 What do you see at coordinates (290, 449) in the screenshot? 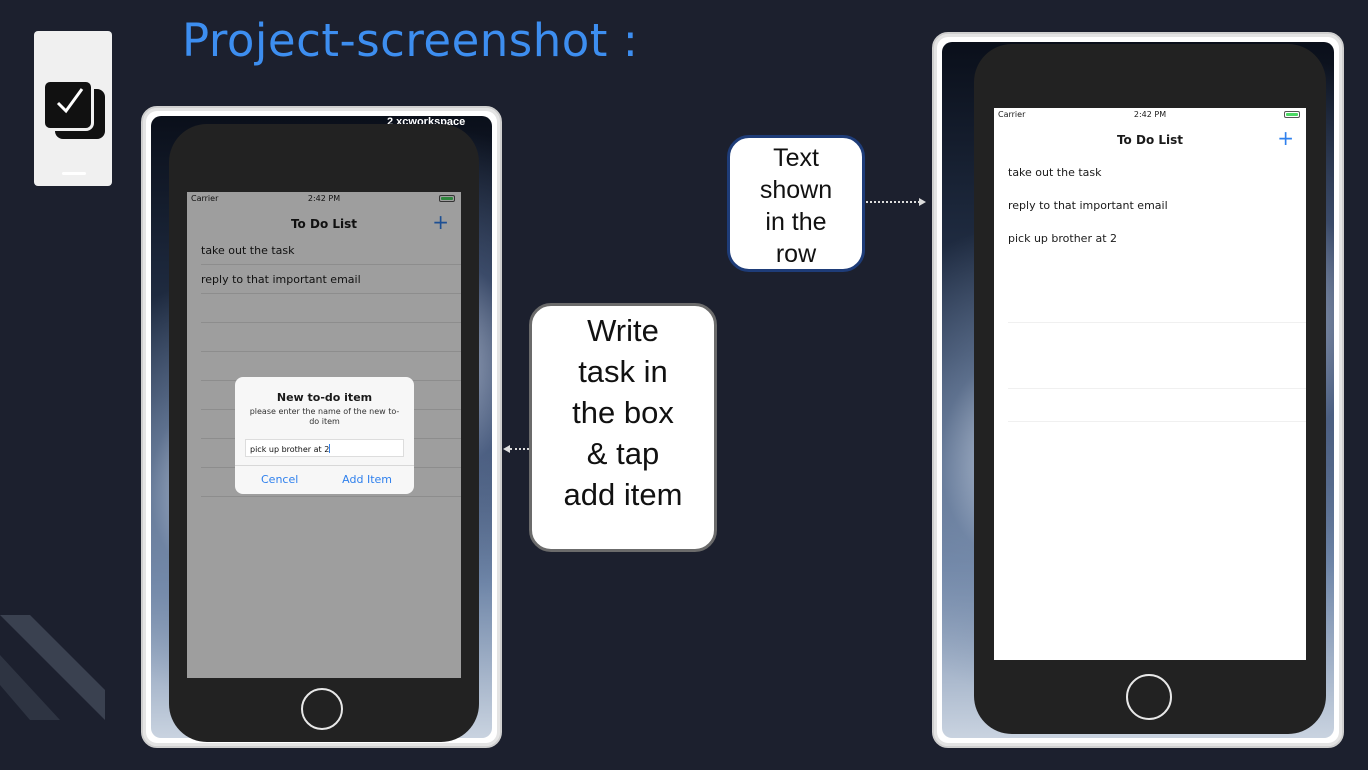
I see `task-input-value: pick up brother at 2` at bounding box center [290, 449].